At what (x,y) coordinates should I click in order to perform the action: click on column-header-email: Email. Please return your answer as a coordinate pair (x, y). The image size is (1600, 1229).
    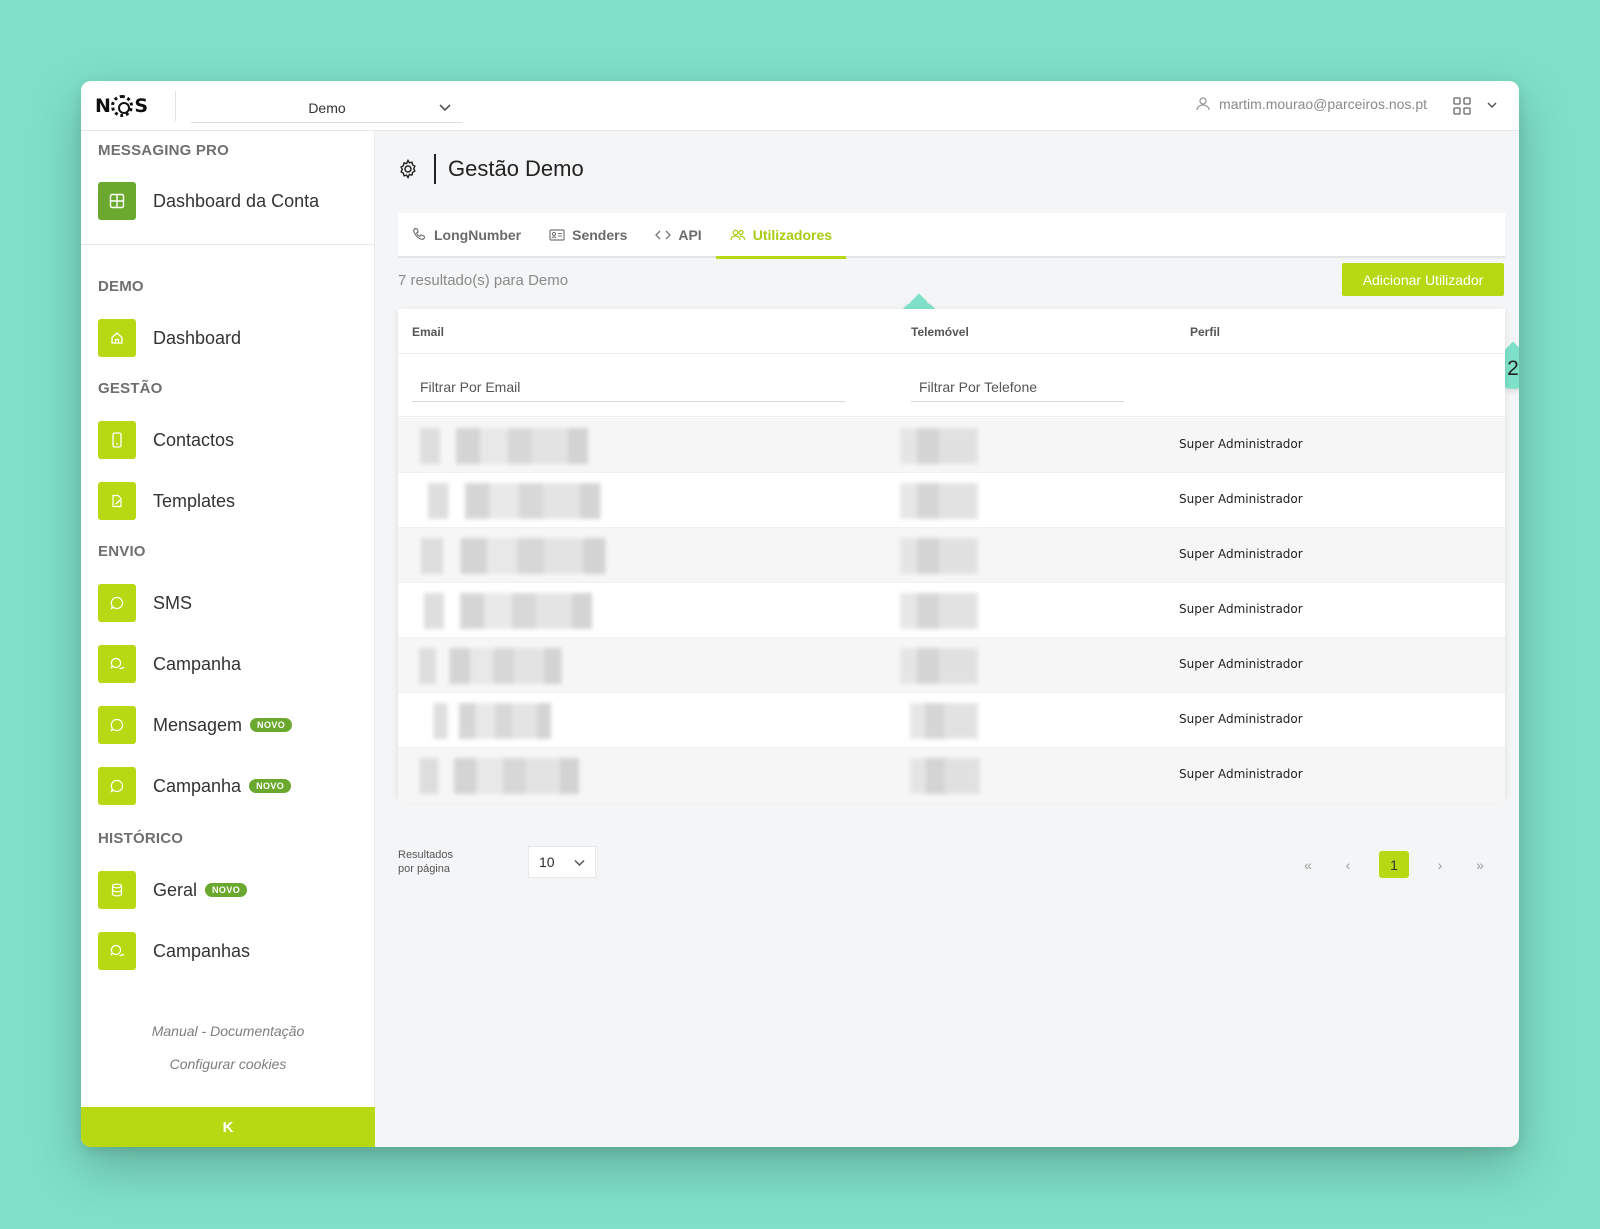
    Looking at the image, I should click on (428, 332).